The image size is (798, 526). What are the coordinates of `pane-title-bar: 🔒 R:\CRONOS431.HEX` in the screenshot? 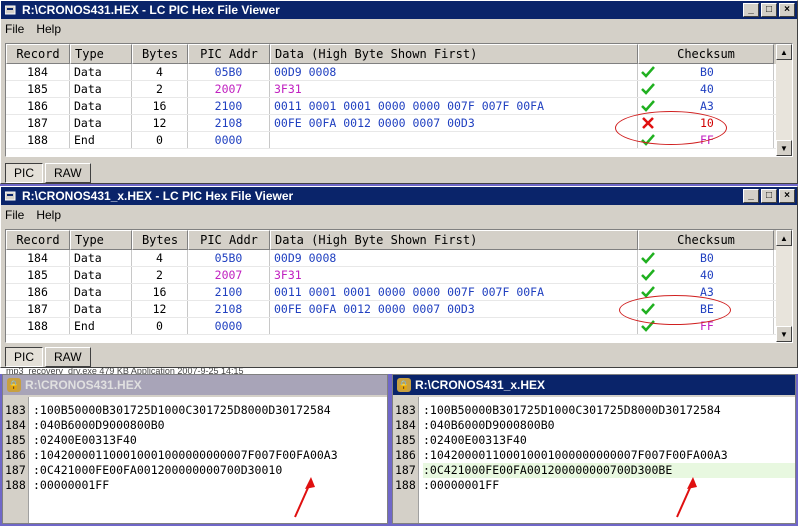 It's located at (195, 385).